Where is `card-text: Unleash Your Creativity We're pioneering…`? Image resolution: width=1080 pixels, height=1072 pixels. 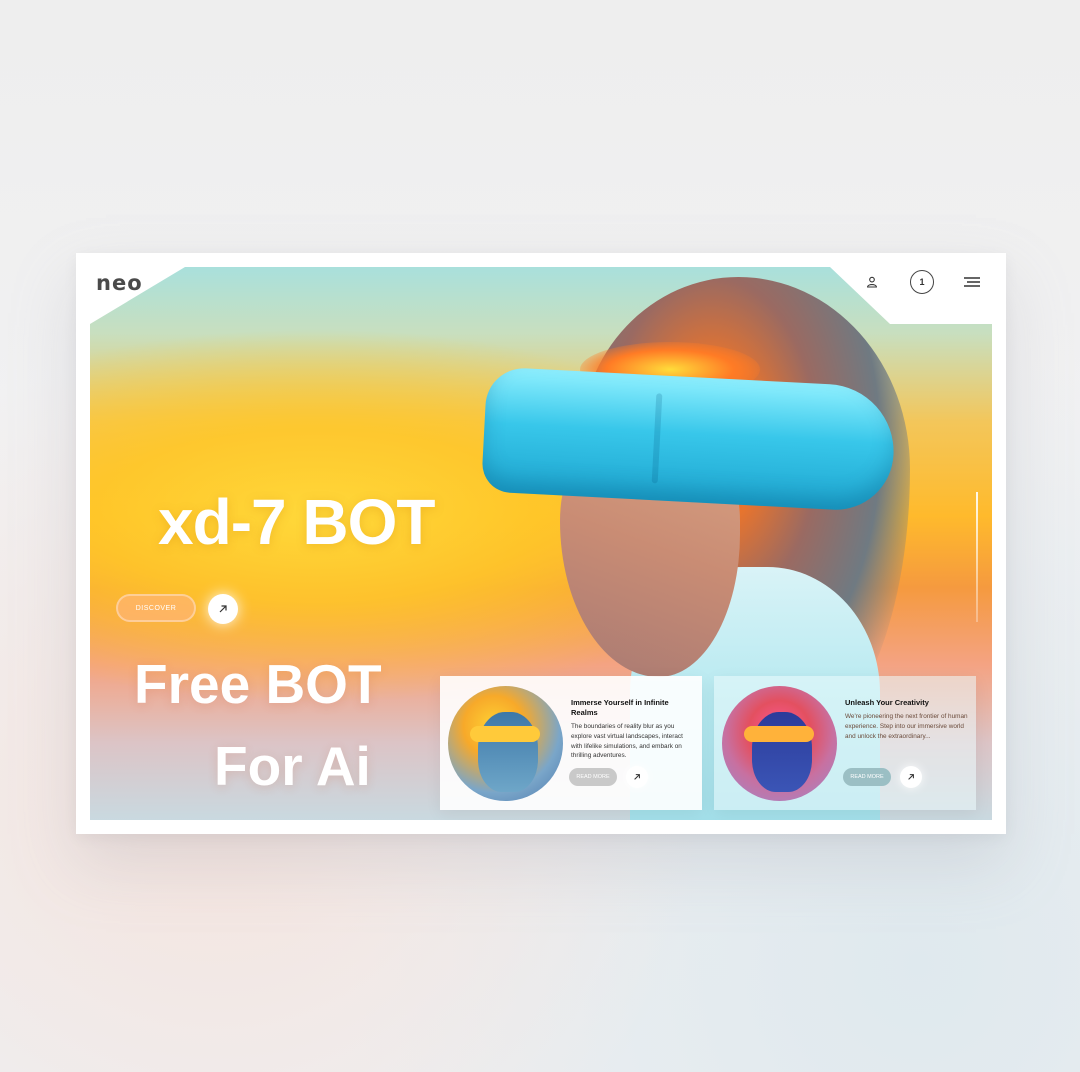
card-text: Unleash Your Creativity We're pioneering… is located at coordinates (907, 719).